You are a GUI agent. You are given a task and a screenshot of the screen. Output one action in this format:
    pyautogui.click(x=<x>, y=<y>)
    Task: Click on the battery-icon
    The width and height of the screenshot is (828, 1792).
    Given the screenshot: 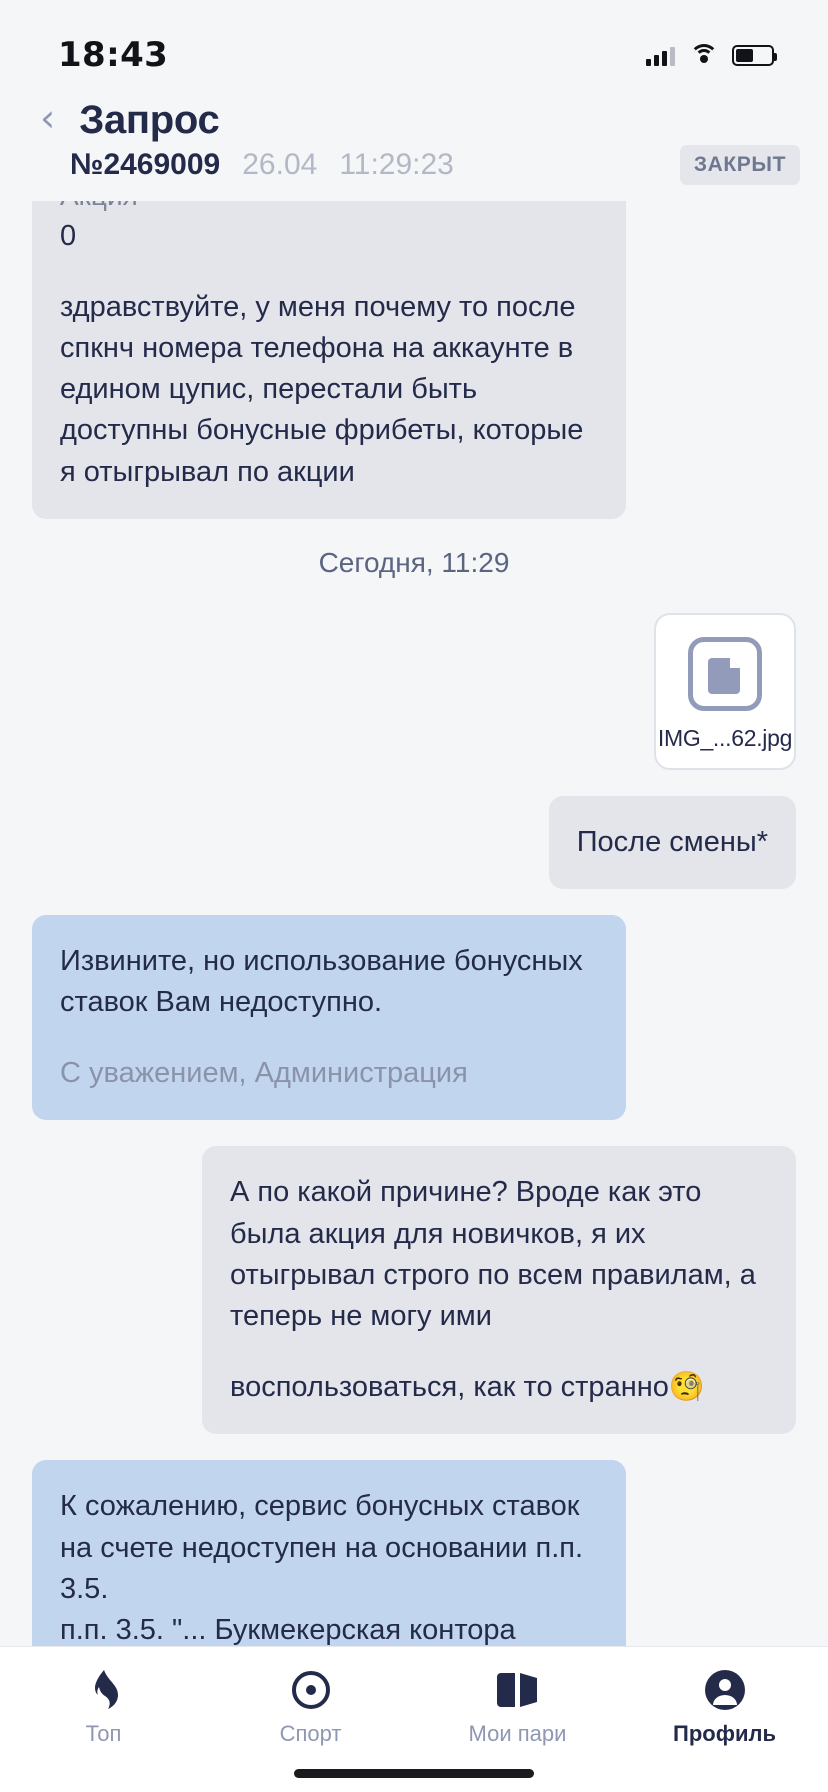 What is the action you would take?
    pyautogui.click(x=754, y=55)
    